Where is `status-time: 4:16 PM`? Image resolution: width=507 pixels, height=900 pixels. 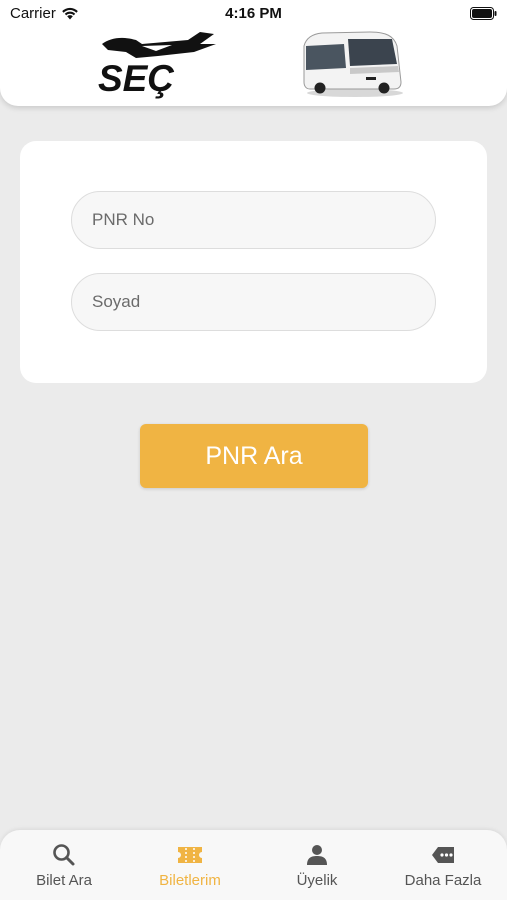 status-time: 4:16 PM is located at coordinates (253, 13).